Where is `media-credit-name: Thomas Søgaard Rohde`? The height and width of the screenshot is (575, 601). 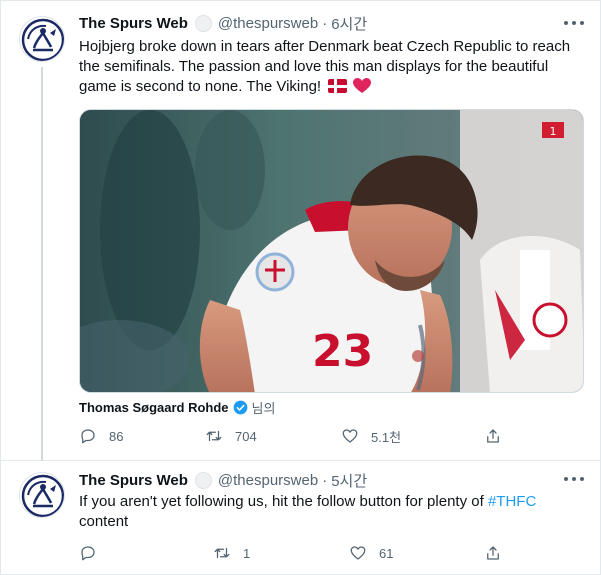
media-credit-name: Thomas Søgaard Rohde is located at coordinates (154, 407).